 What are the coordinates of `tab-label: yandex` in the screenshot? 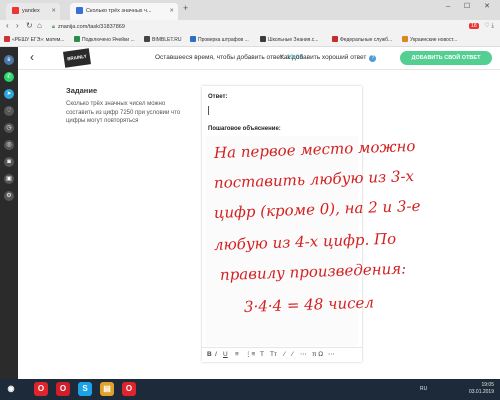 It's located at (31, 11).